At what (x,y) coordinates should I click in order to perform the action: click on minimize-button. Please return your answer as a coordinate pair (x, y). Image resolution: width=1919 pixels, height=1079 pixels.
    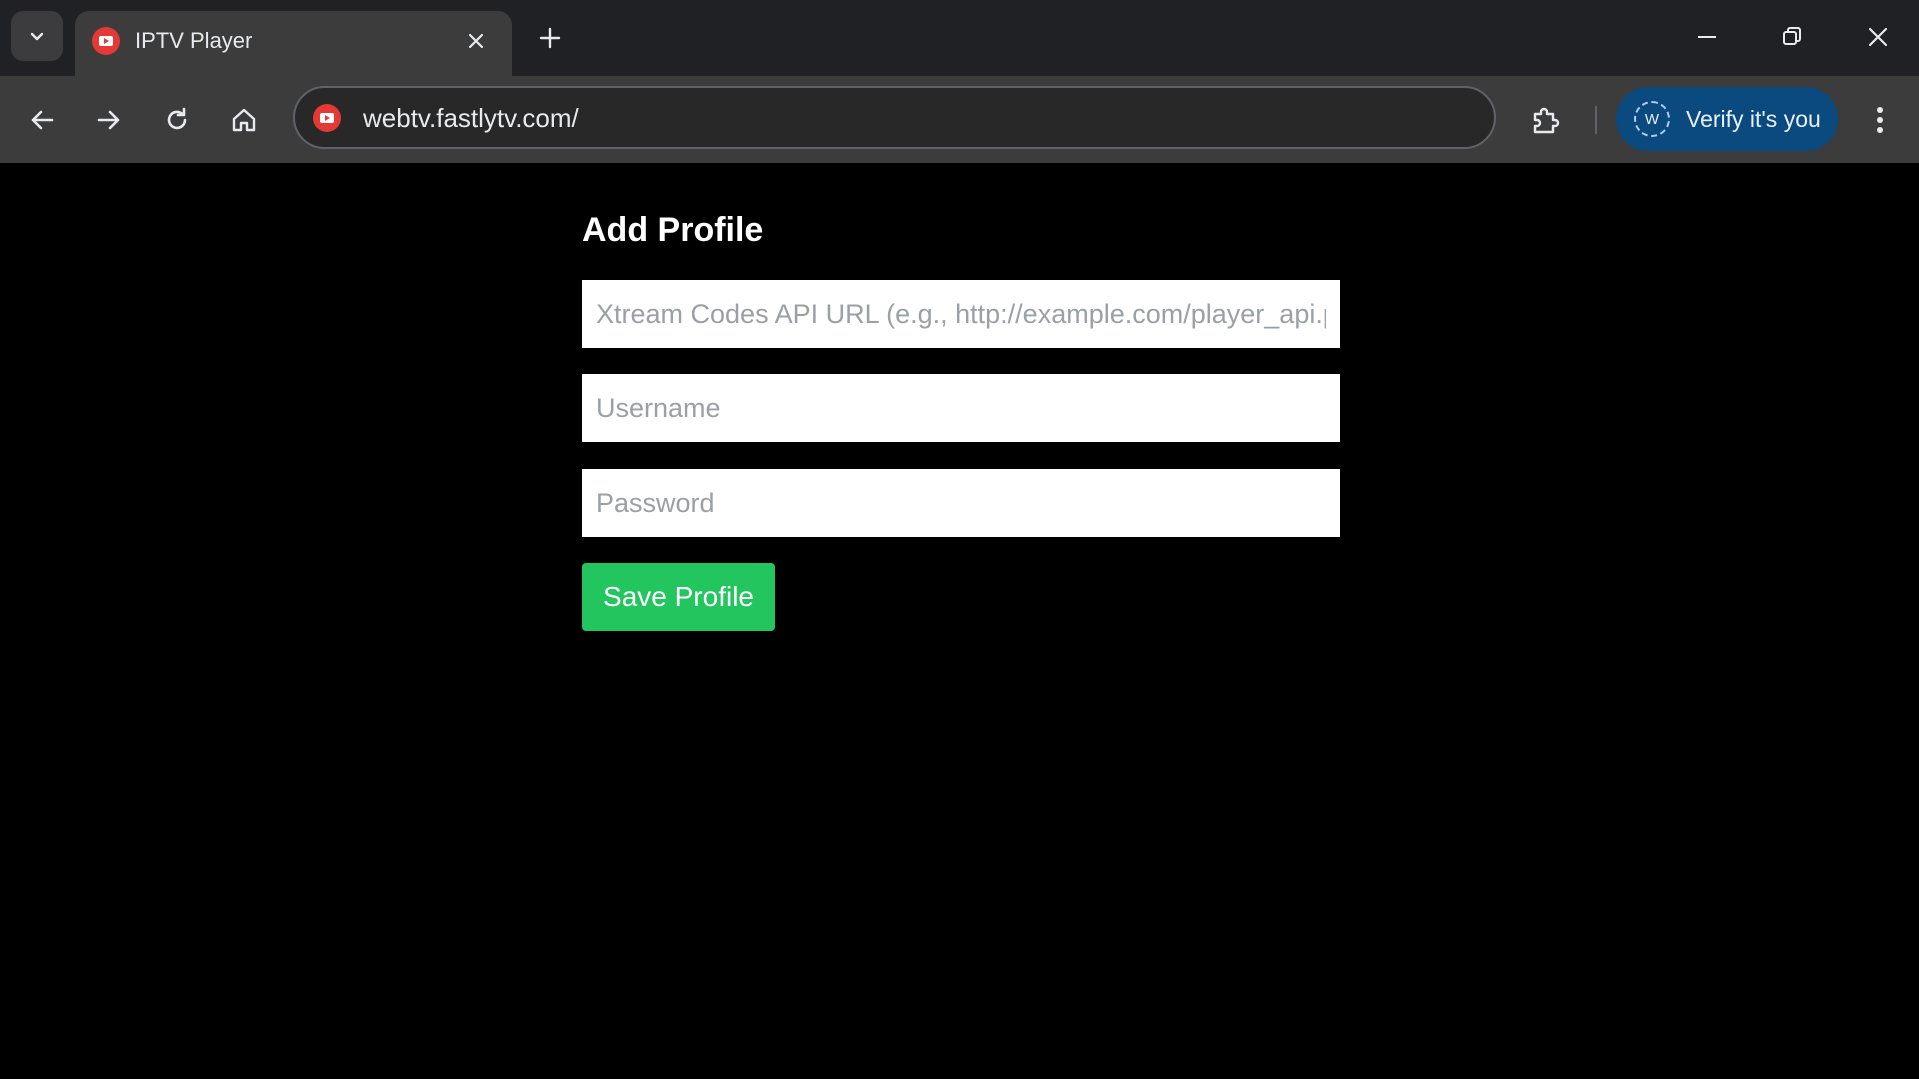
    Looking at the image, I should click on (1707, 37).